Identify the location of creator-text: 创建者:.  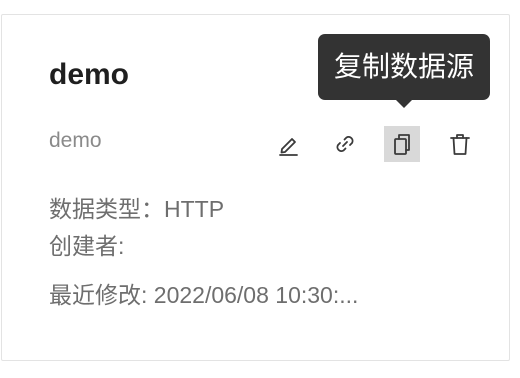
(87, 246).